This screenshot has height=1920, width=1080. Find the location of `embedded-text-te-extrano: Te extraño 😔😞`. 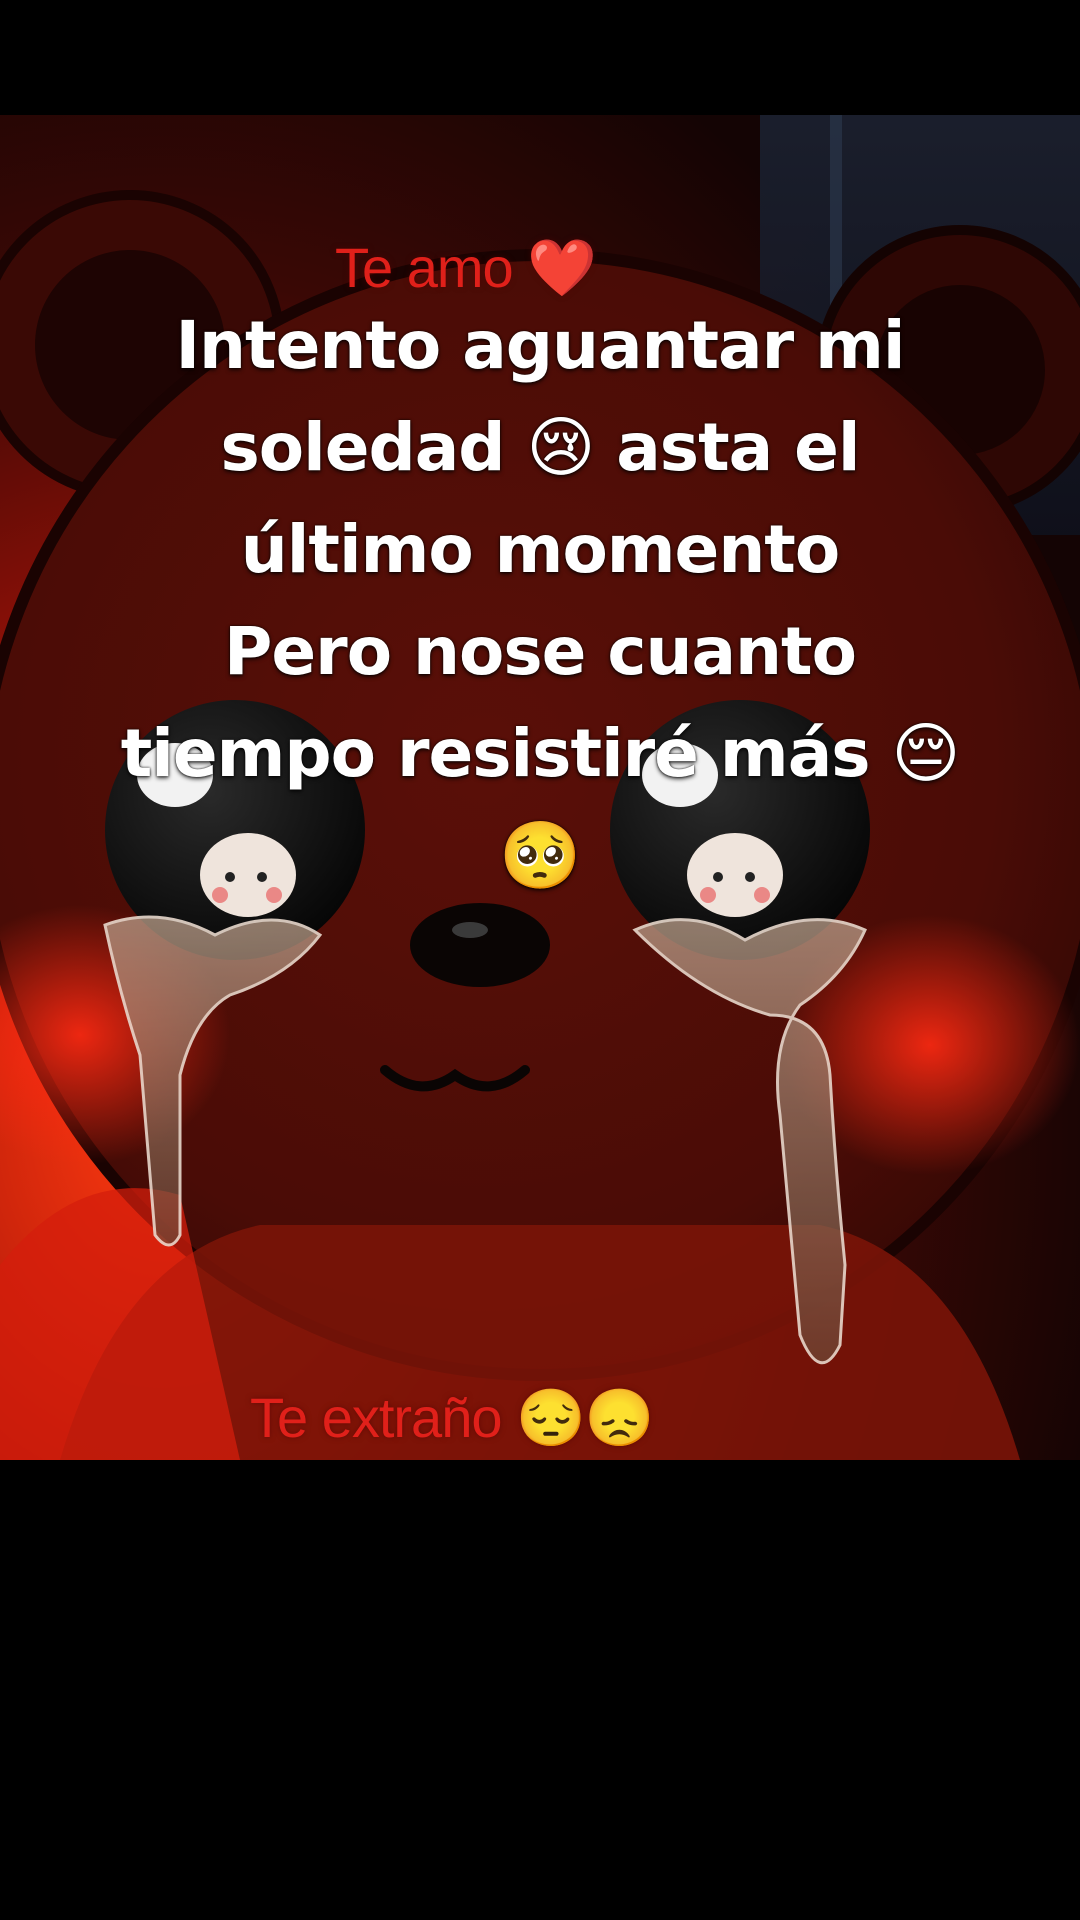

embedded-text-te-extrano: Te extraño 😔😞 is located at coordinates (452, 1417).